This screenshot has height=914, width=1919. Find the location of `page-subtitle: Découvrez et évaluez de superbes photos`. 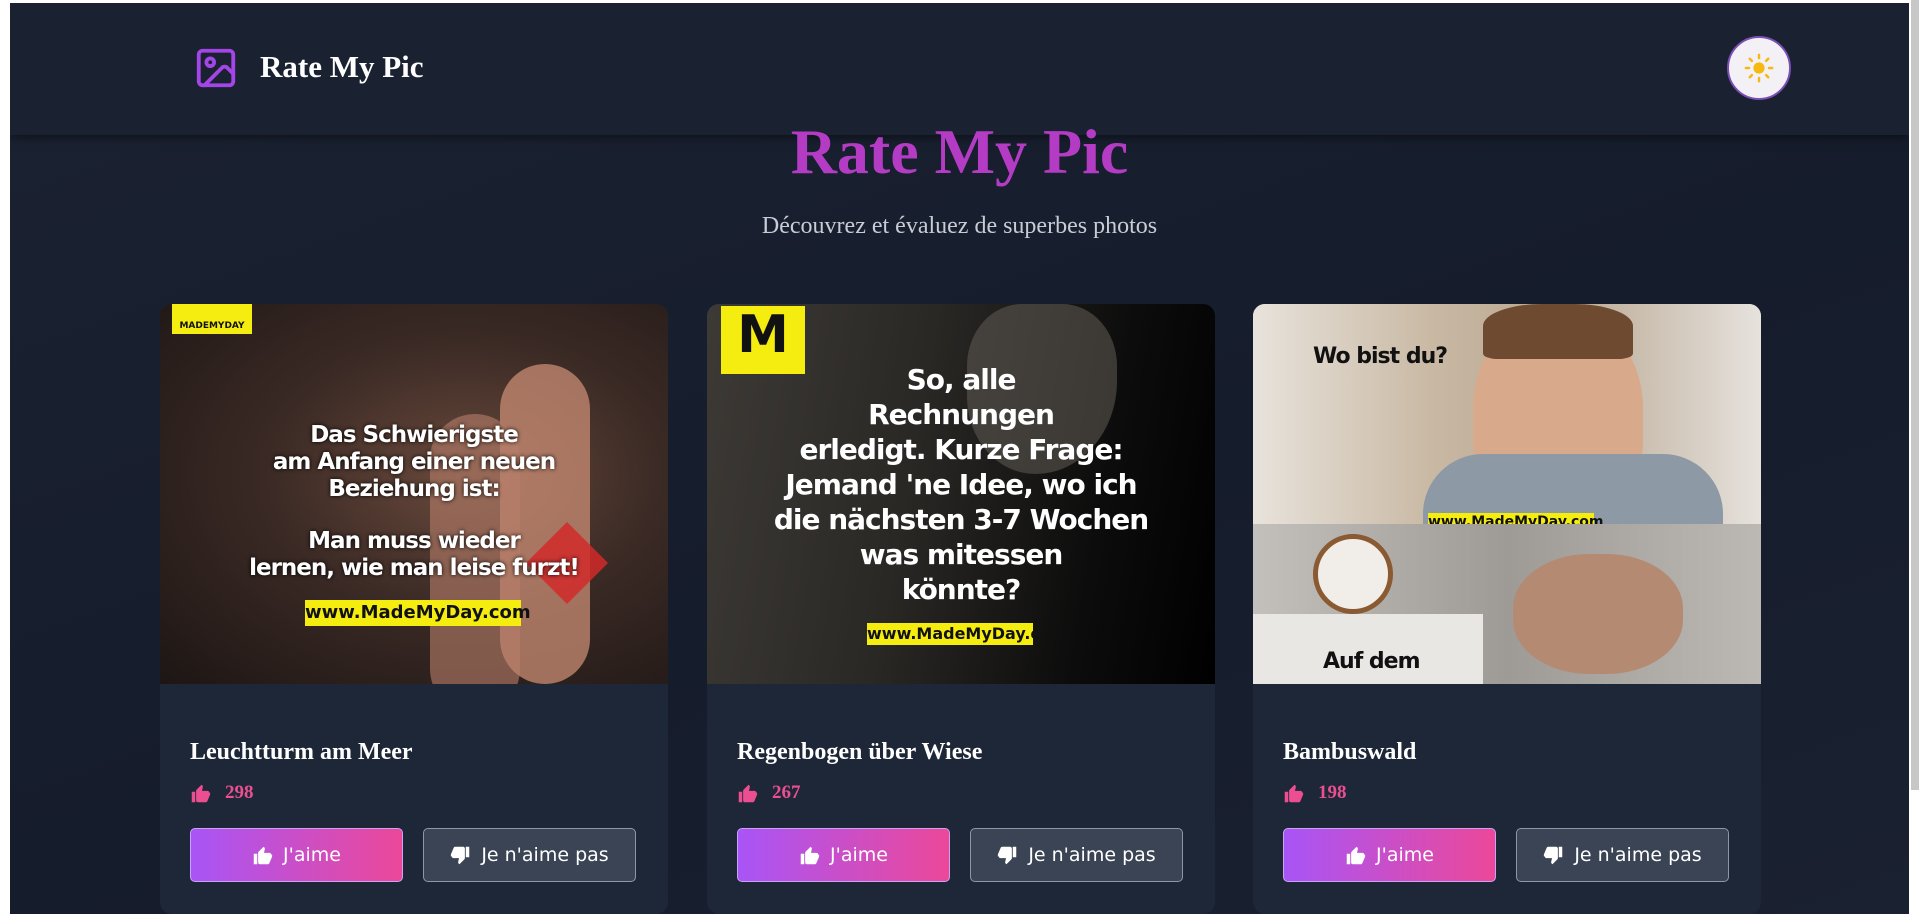

page-subtitle: Découvrez et évaluez de superbes photos is located at coordinates (959, 226).